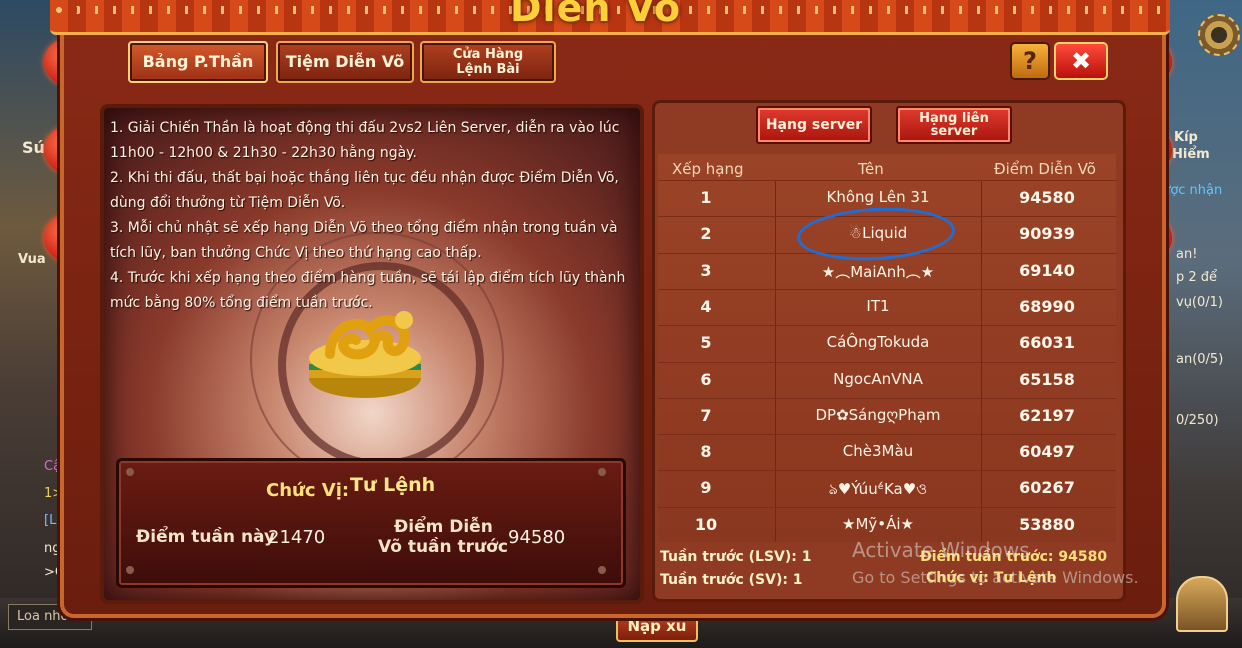 The height and width of the screenshot is (648, 1242). Describe the element at coordinates (537, 537) in the screenshot. I see `last-week-points-value: 94580` at that location.